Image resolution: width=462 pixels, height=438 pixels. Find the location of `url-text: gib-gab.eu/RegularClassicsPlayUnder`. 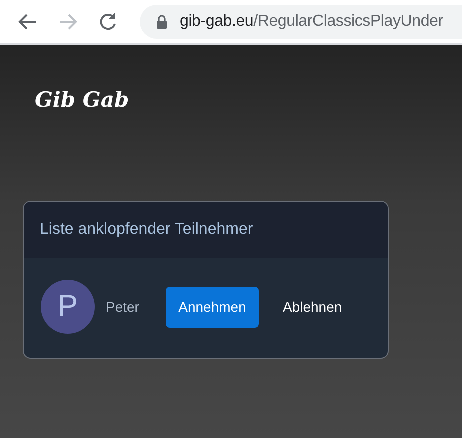

url-text: gib-gab.eu/RegularClassicsPlayUnder is located at coordinates (312, 21).